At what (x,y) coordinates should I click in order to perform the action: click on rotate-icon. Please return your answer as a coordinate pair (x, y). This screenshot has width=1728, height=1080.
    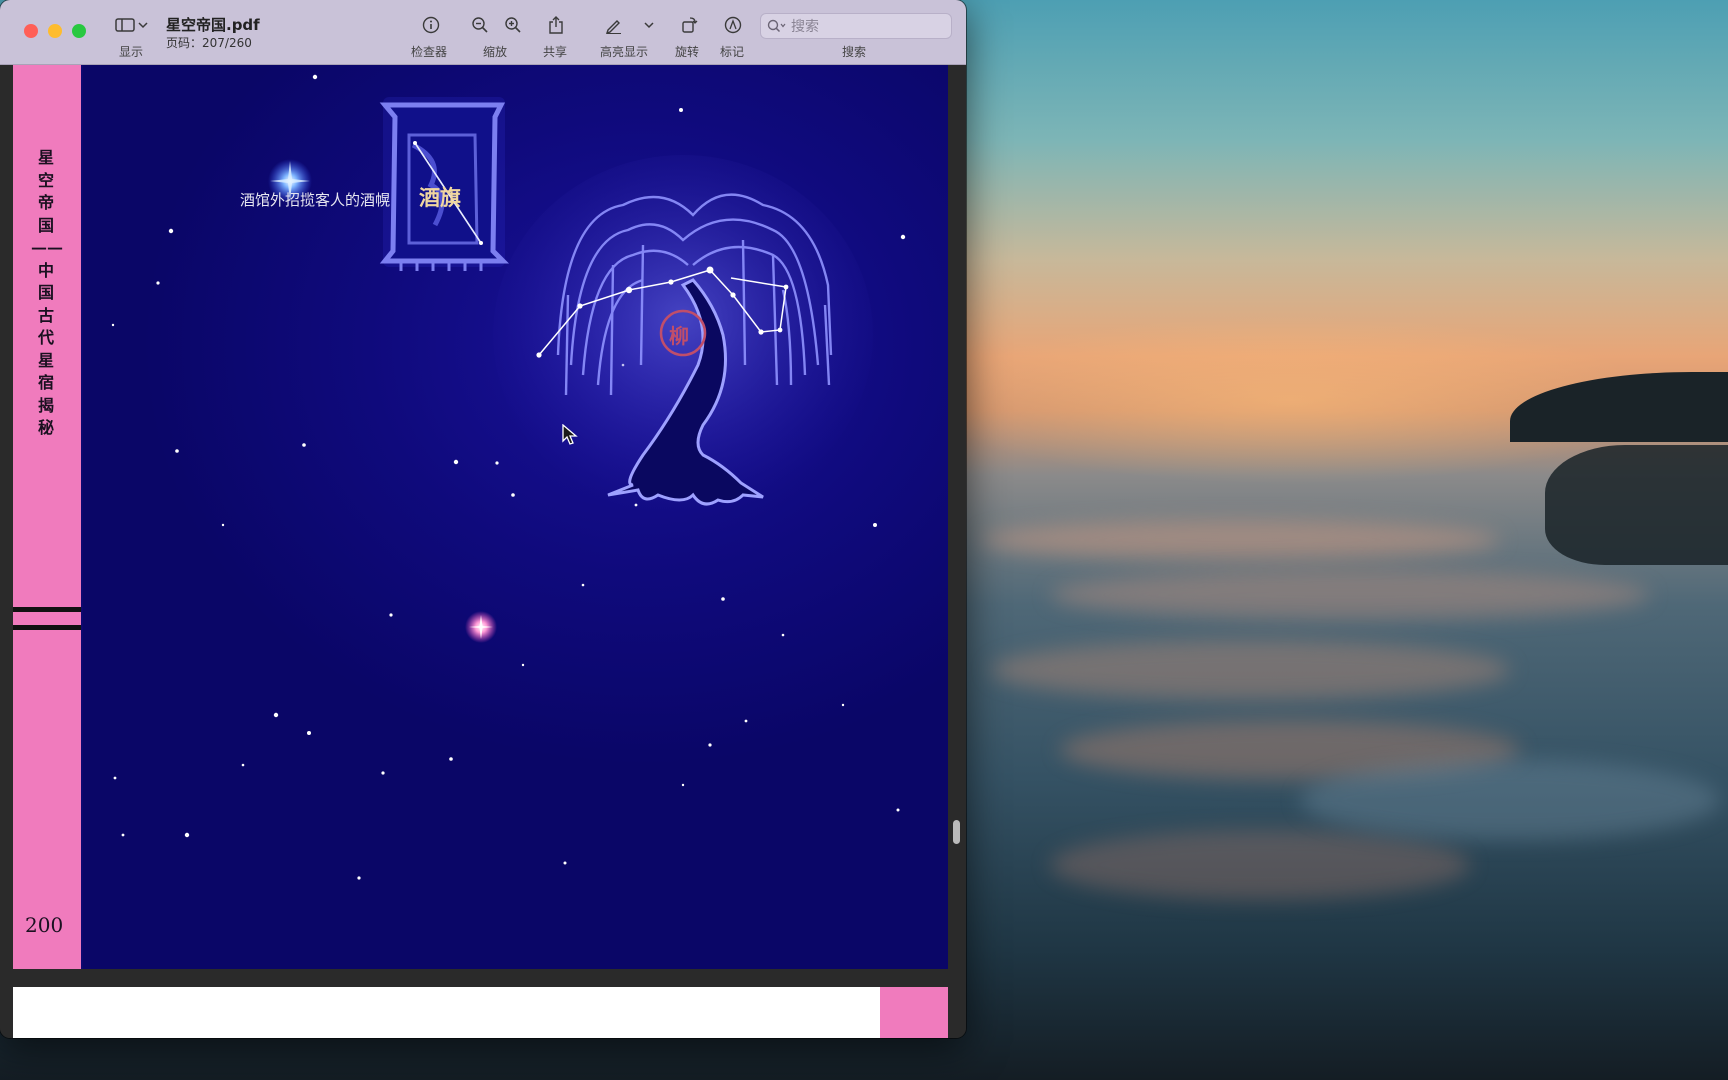
    Looking at the image, I should click on (689, 25).